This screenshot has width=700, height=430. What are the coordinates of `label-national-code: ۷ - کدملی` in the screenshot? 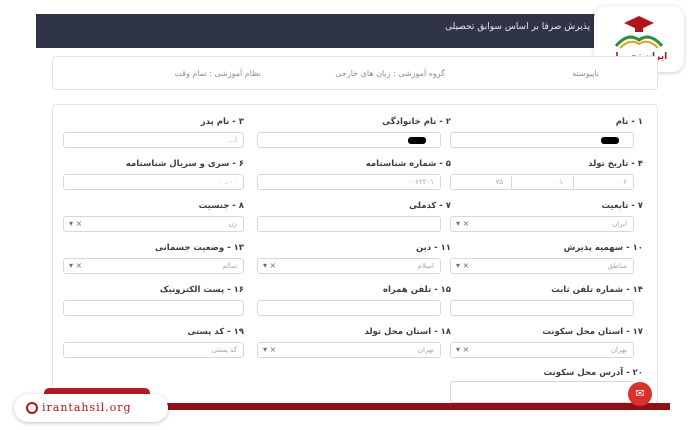 It's located at (430, 206).